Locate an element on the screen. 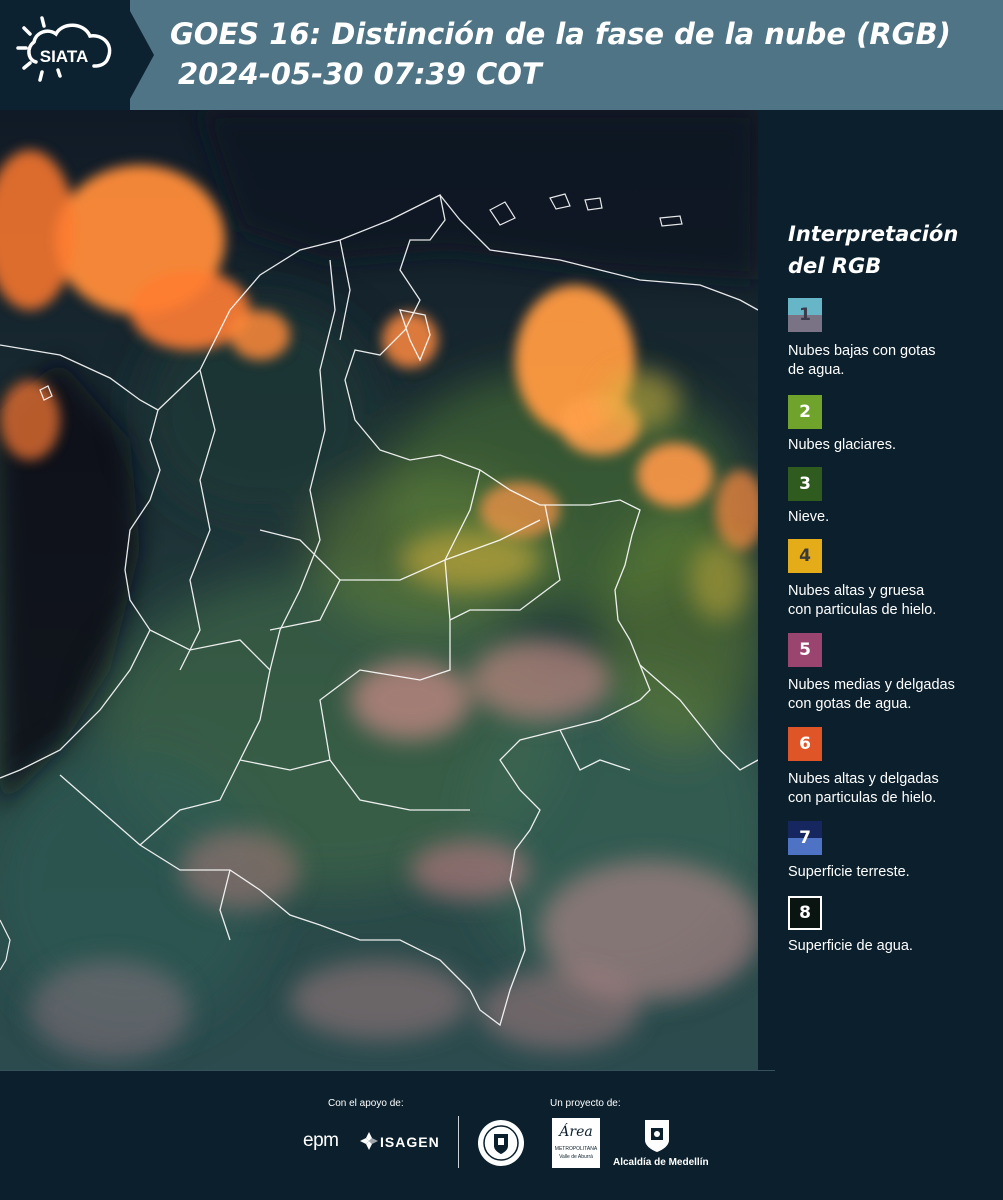 The image size is (1003, 1200). legend-swatch-8: 8 is located at coordinates (805, 913).